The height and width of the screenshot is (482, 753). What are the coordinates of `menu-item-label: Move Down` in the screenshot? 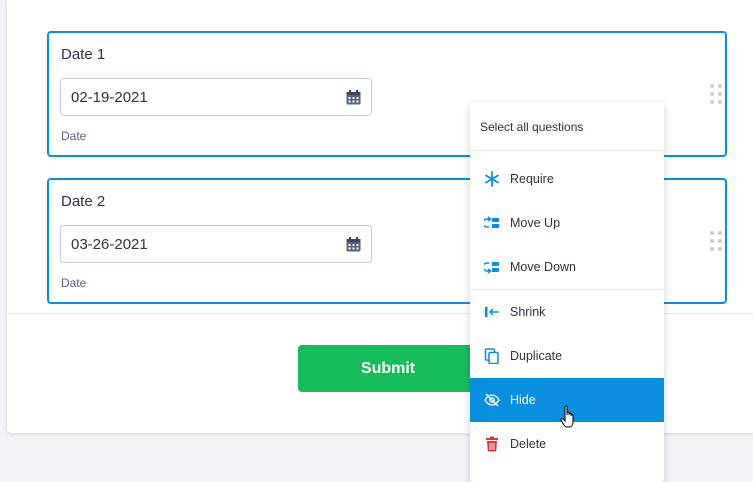 It's located at (543, 267).